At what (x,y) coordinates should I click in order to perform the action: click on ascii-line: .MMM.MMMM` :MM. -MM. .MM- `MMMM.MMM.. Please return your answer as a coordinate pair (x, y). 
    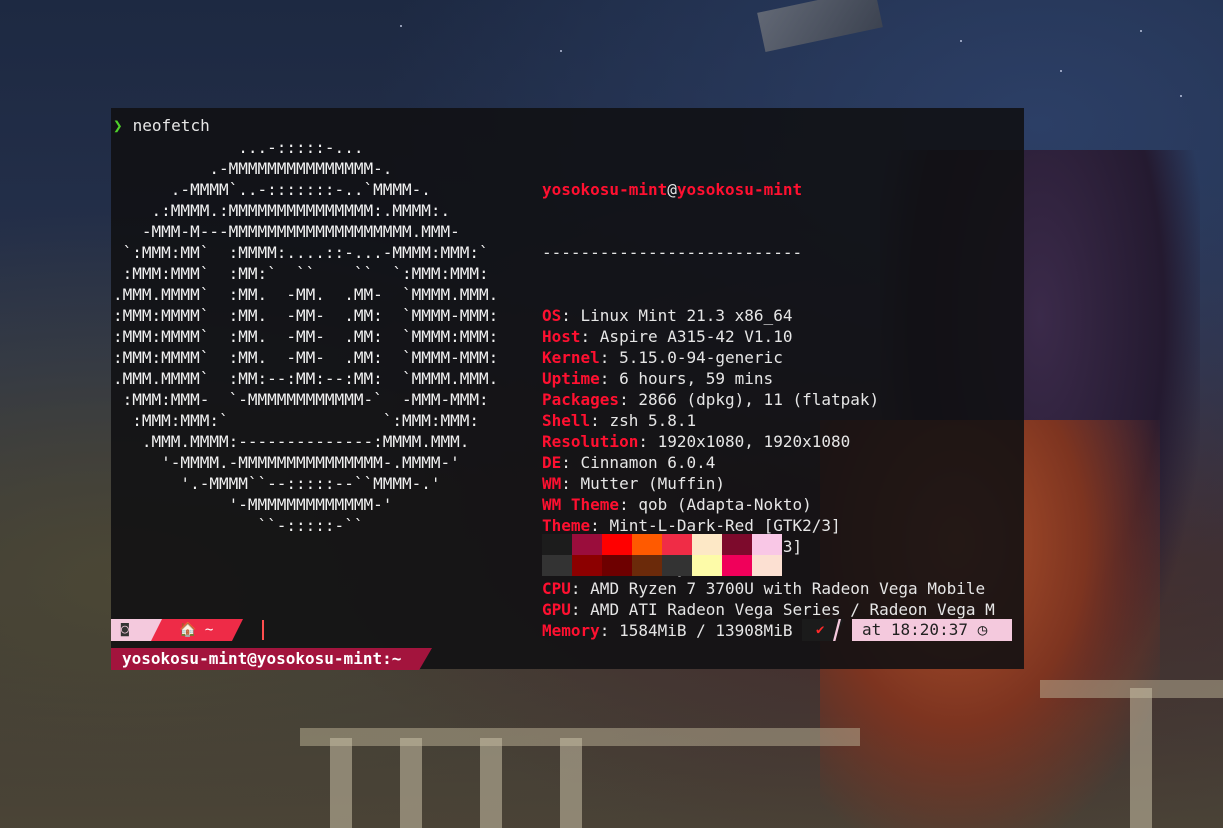
    Looking at the image, I should click on (306, 294).